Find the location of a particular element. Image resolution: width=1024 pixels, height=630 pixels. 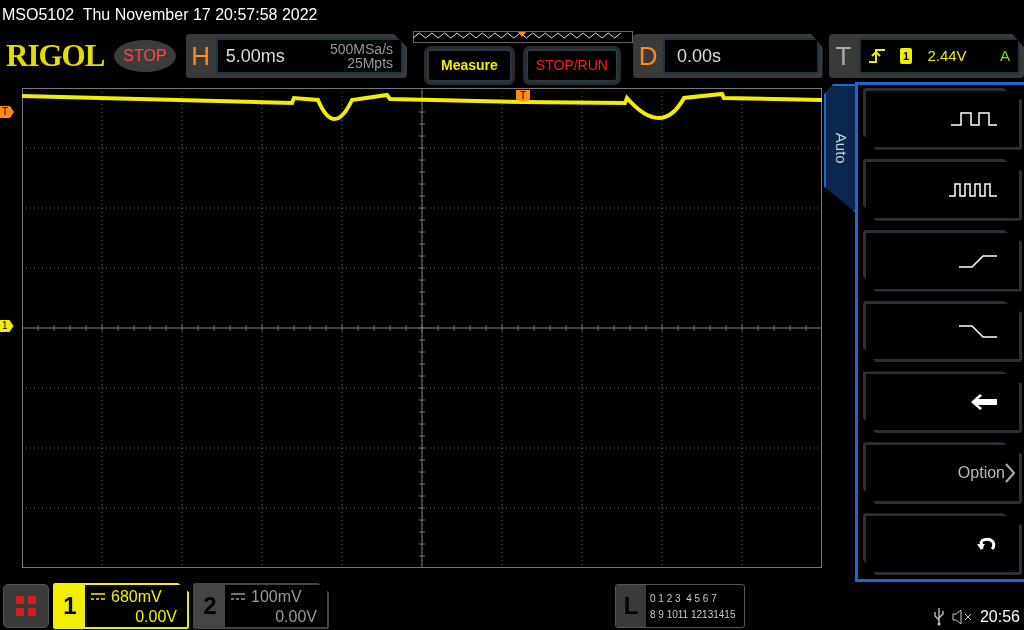

logic-channels-row-text: 0 1 2 3 4 5 6 7 is located at coordinates (684, 599).